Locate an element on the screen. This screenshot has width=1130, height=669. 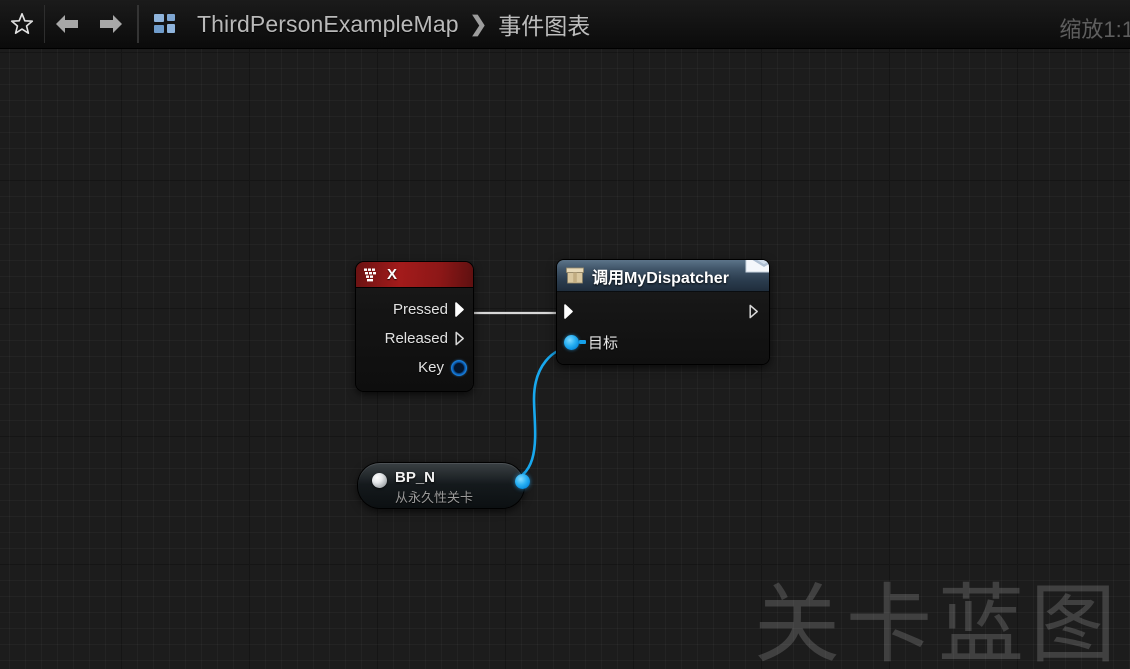
node-bpn-title: BP_N is located at coordinates (415, 477).